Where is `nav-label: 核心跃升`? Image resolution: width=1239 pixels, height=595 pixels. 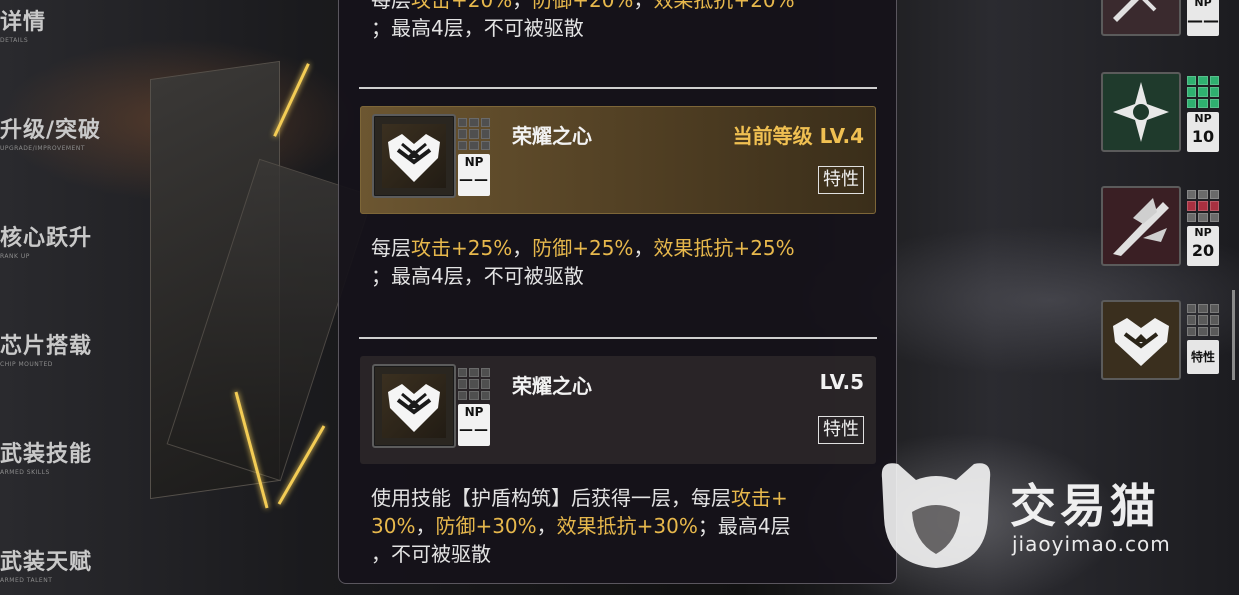
nav-label: 核心跃升 is located at coordinates (46, 238).